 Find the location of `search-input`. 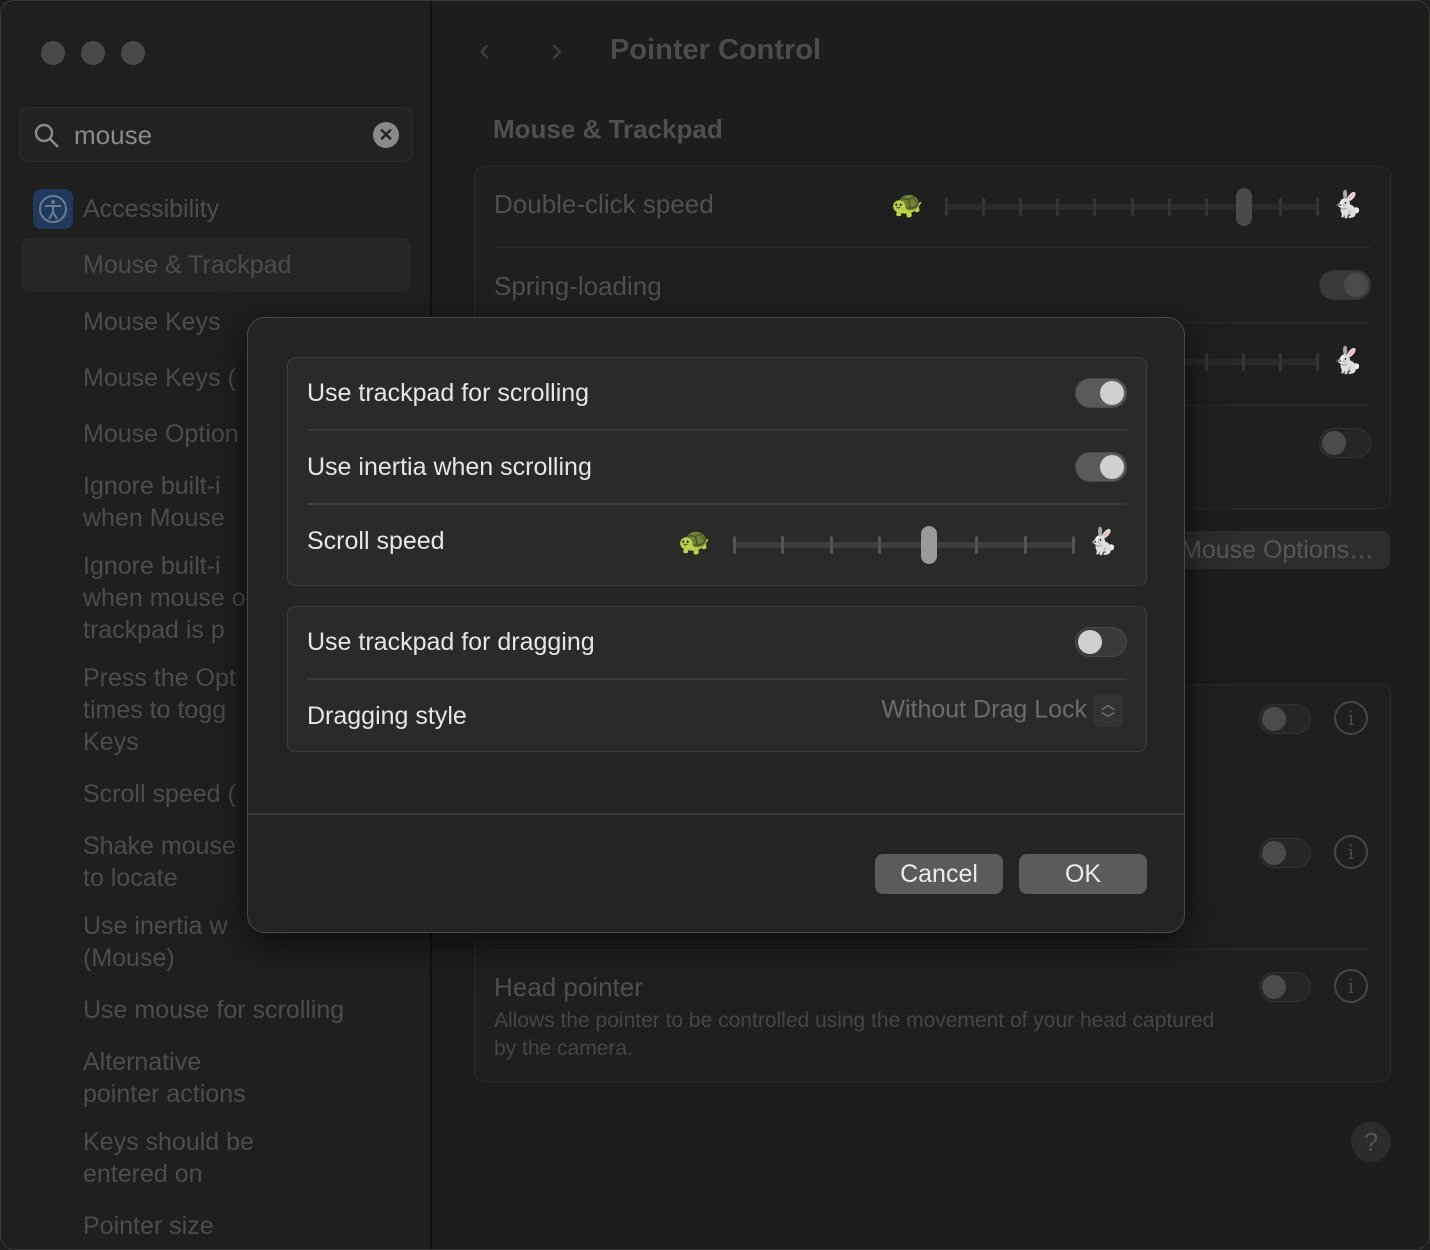

search-input is located at coordinates (219, 135).